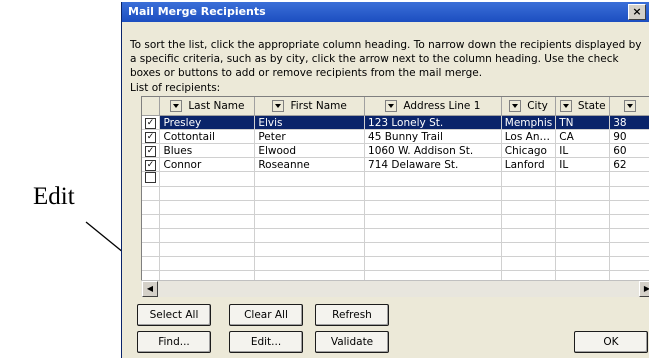  I want to click on column-header-state: State, so click(583, 106).